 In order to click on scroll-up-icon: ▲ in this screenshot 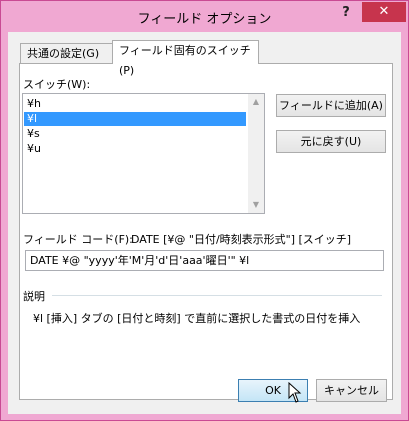, I will do `click(256, 102)`.